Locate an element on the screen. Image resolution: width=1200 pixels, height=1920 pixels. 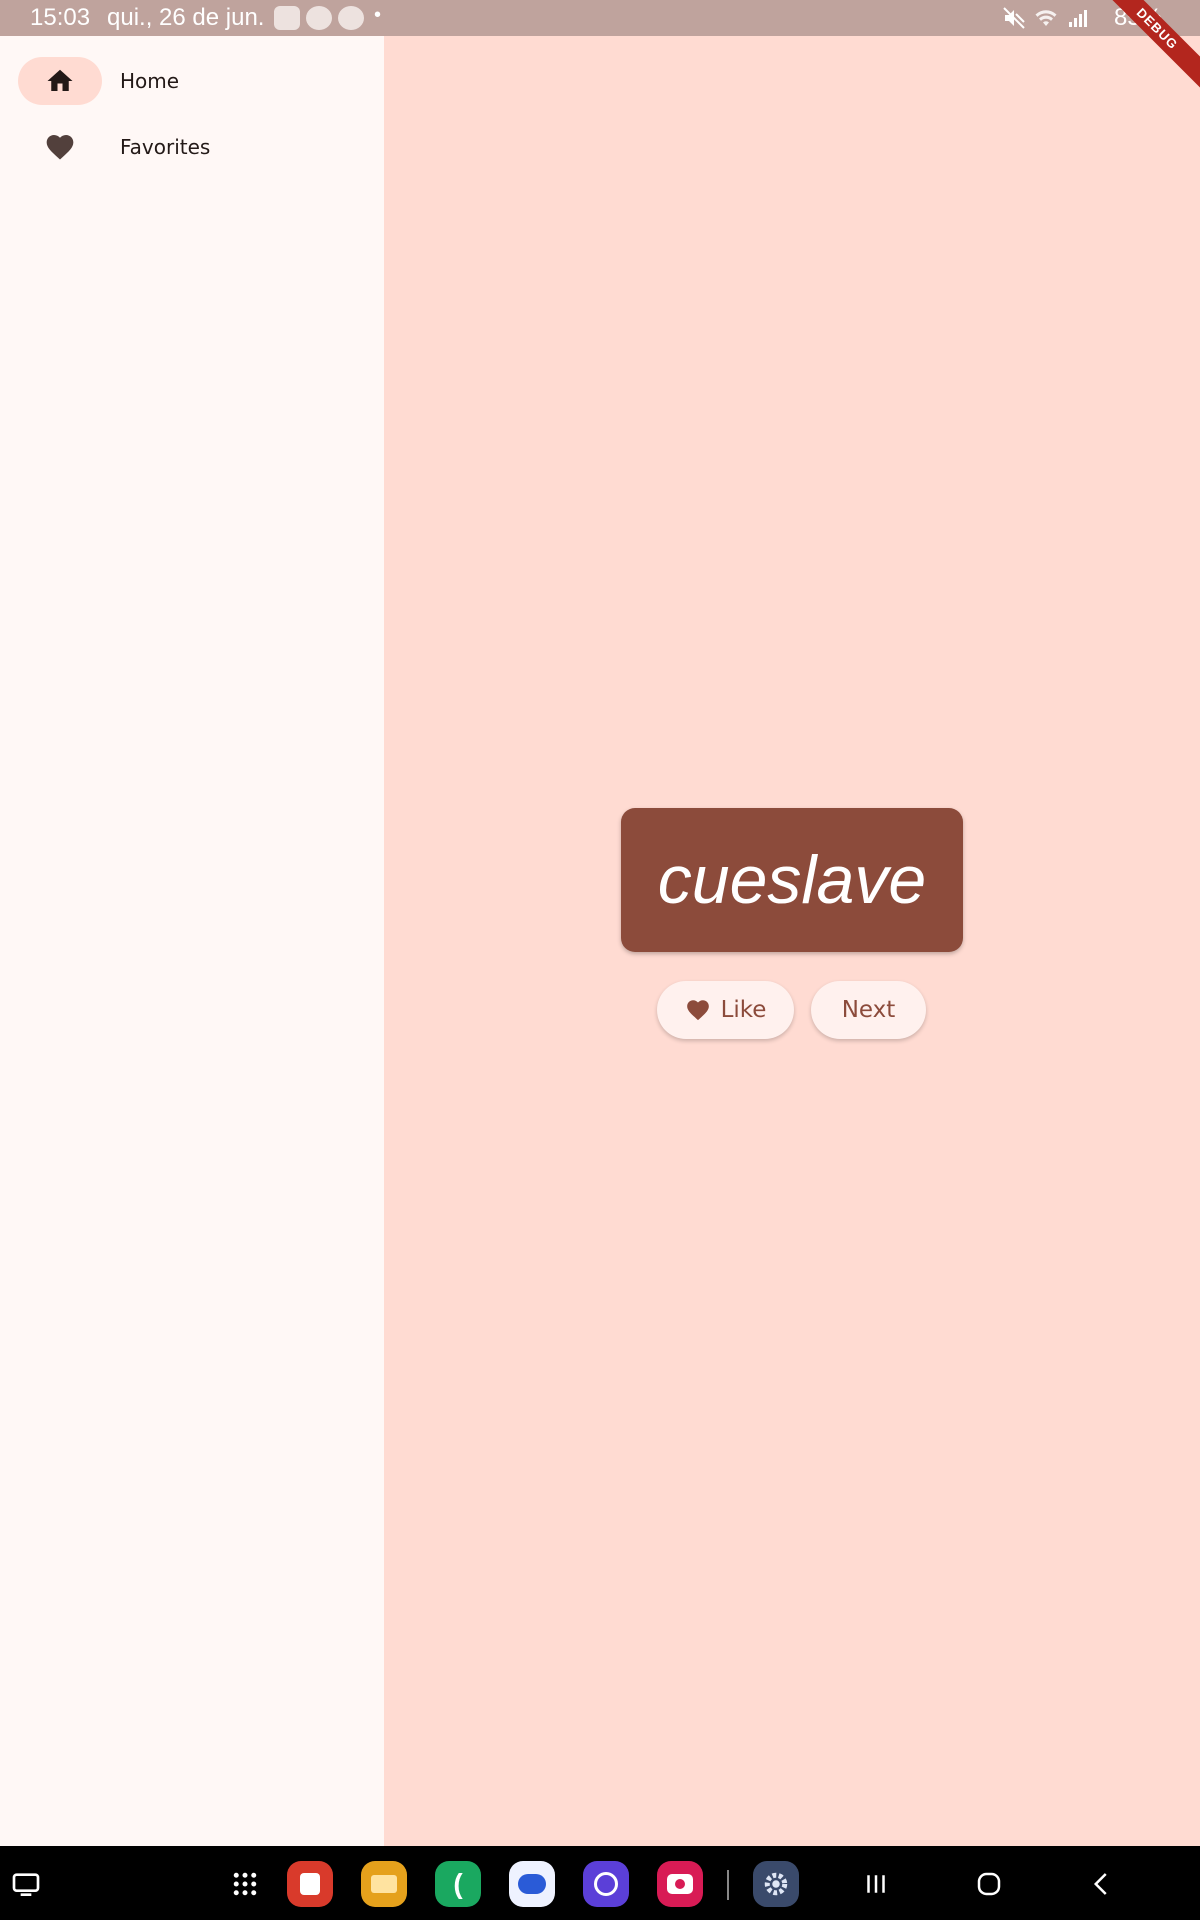
nav-label-home: Home is located at coordinates (150, 81).